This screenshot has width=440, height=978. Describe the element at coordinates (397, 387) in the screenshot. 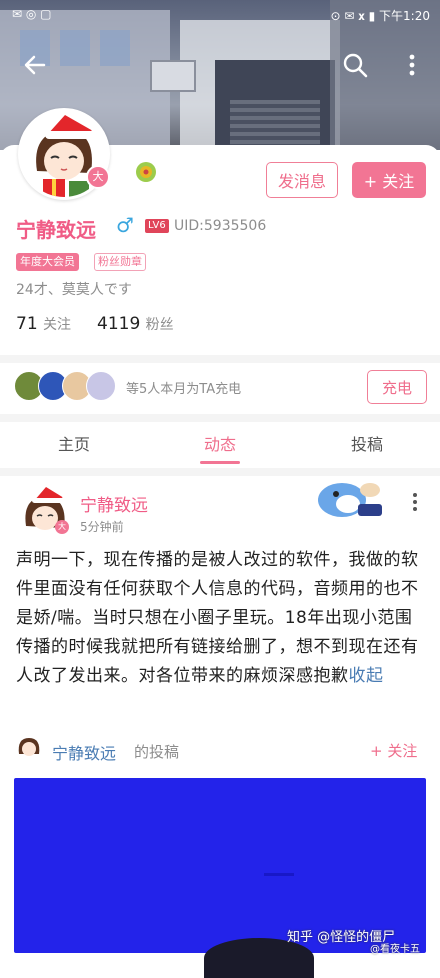

I see `charge-button: 充电` at that location.